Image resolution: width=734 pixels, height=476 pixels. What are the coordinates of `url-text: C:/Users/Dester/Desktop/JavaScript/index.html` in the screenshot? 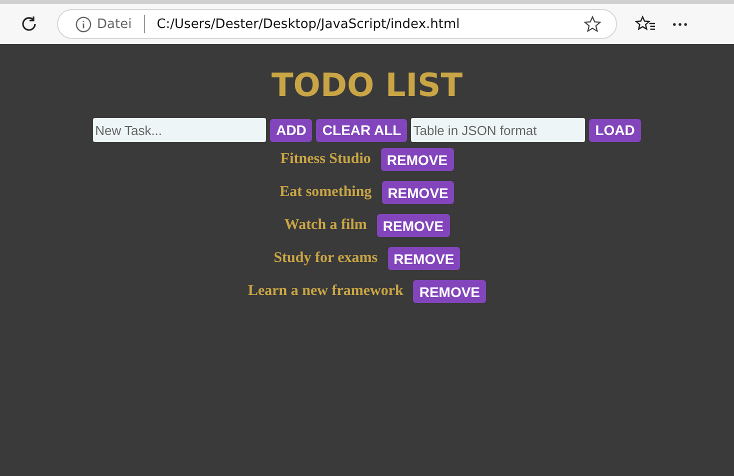 It's located at (308, 24).